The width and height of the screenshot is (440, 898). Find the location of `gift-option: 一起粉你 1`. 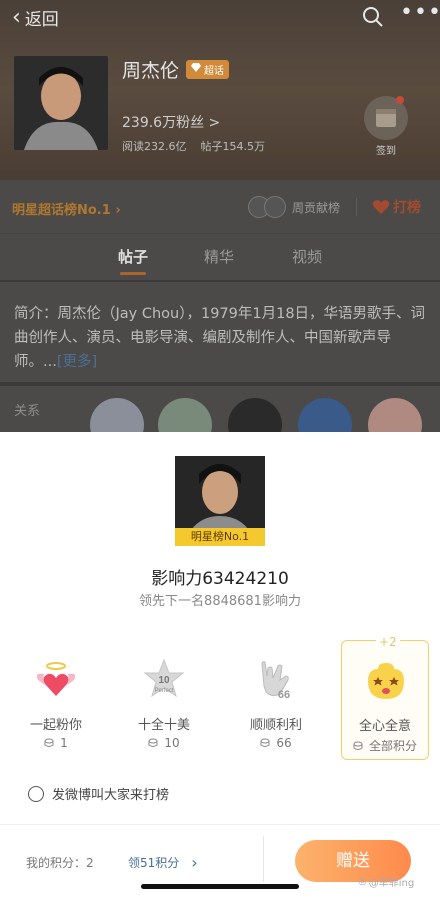

gift-option: 一起粉你 1 is located at coordinates (56, 700).